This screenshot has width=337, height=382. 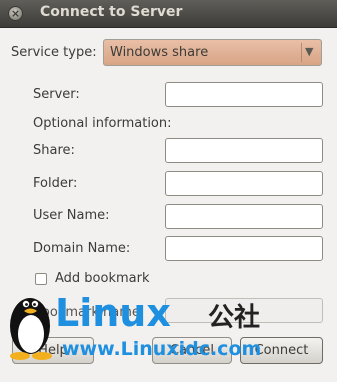 I want to click on service-type-label: Service type:, so click(x=54, y=52).